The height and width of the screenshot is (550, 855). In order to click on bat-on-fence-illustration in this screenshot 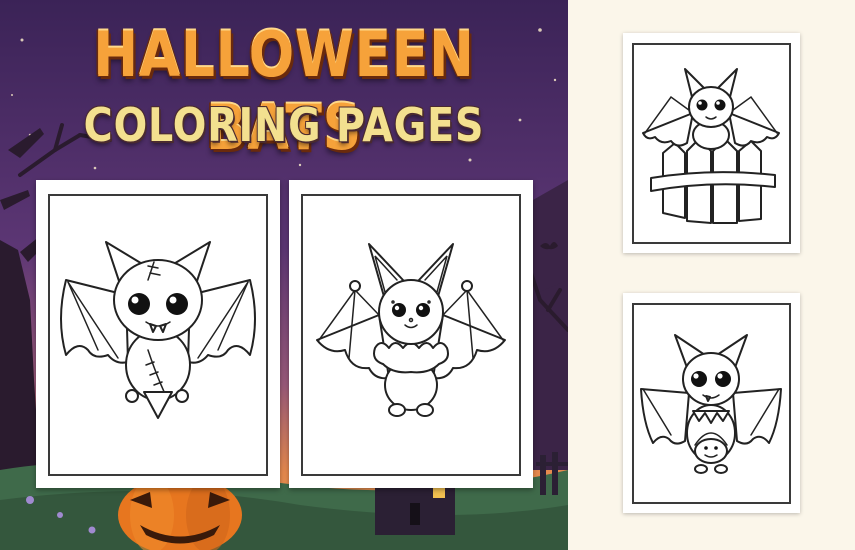, I will do `click(711, 146)`.